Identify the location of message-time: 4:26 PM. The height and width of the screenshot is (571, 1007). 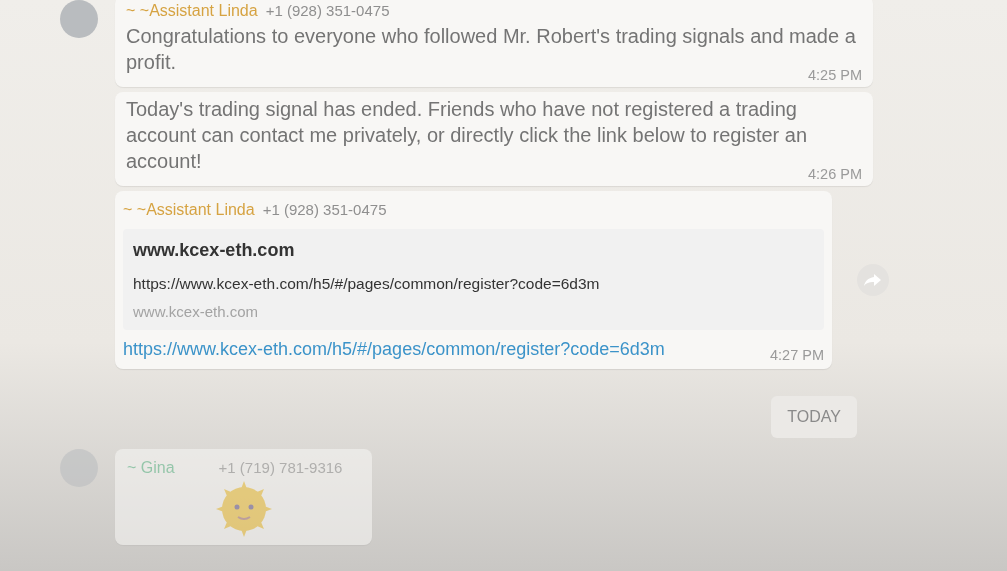
(834, 173).